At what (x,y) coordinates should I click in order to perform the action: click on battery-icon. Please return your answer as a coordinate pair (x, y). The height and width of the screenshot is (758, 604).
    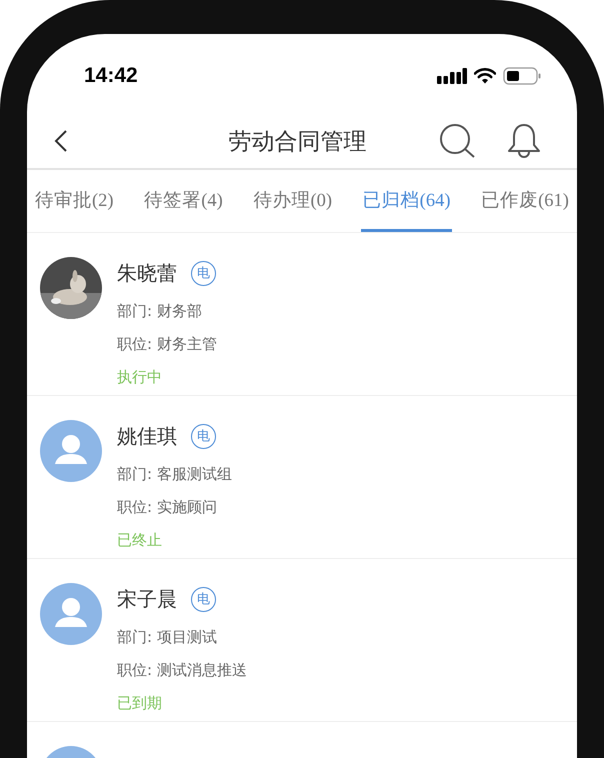
    Looking at the image, I should click on (522, 76).